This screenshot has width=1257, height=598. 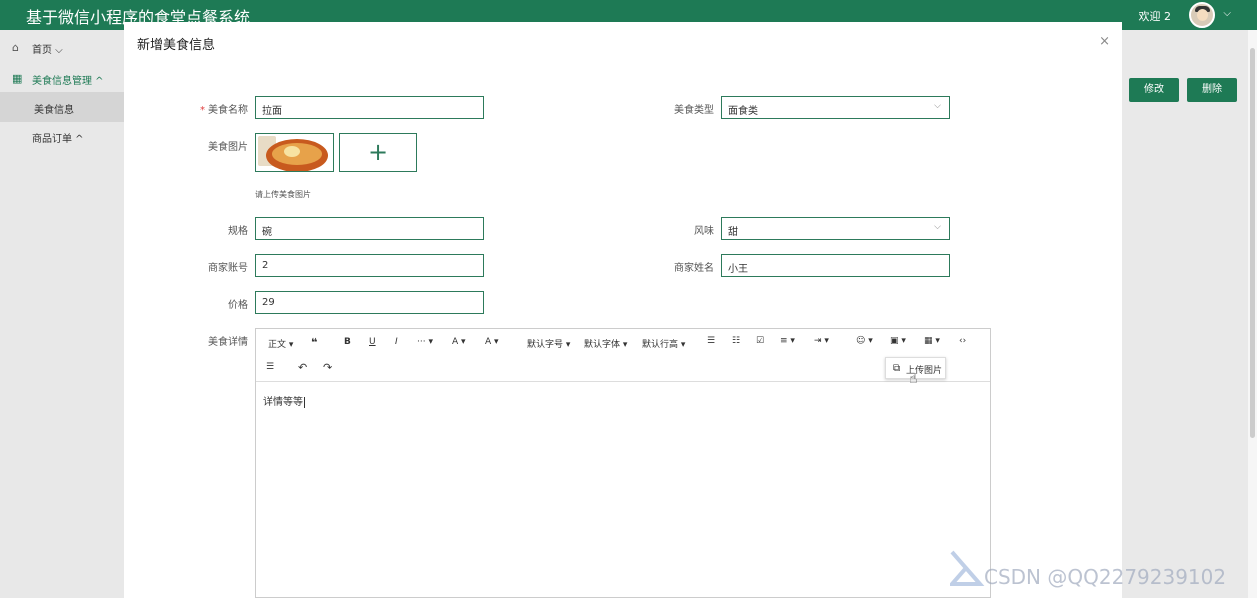 I want to click on emoji-icon: ☺ ▾, so click(x=864, y=341).